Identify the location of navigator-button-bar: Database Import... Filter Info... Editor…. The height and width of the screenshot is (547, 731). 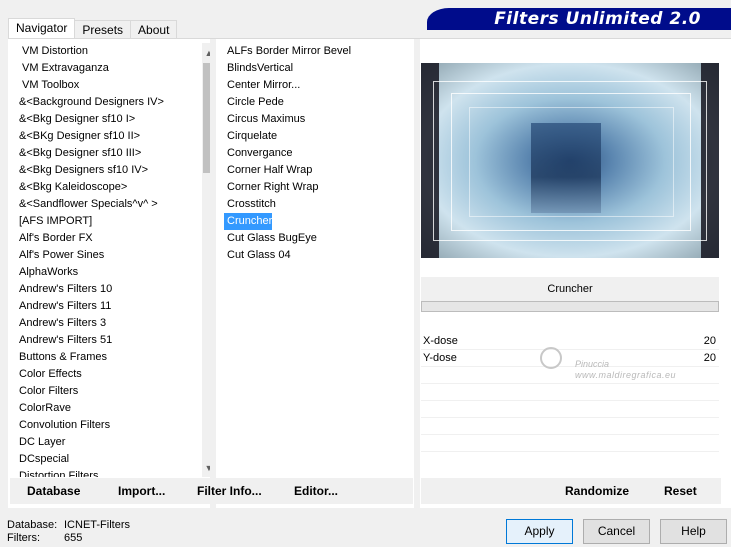
(211, 491).